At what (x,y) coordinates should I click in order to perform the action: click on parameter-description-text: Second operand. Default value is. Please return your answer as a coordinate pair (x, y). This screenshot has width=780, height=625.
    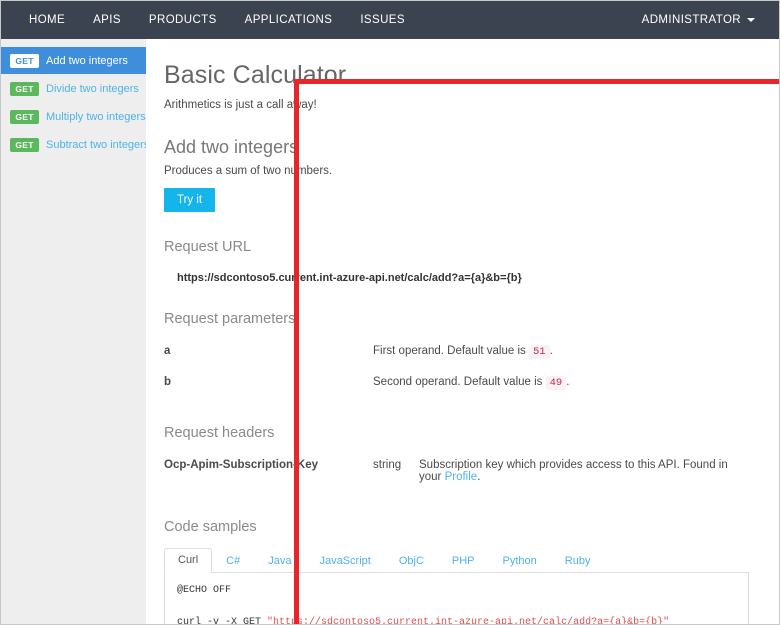
    Looking at the image, I should click on (458, 382).